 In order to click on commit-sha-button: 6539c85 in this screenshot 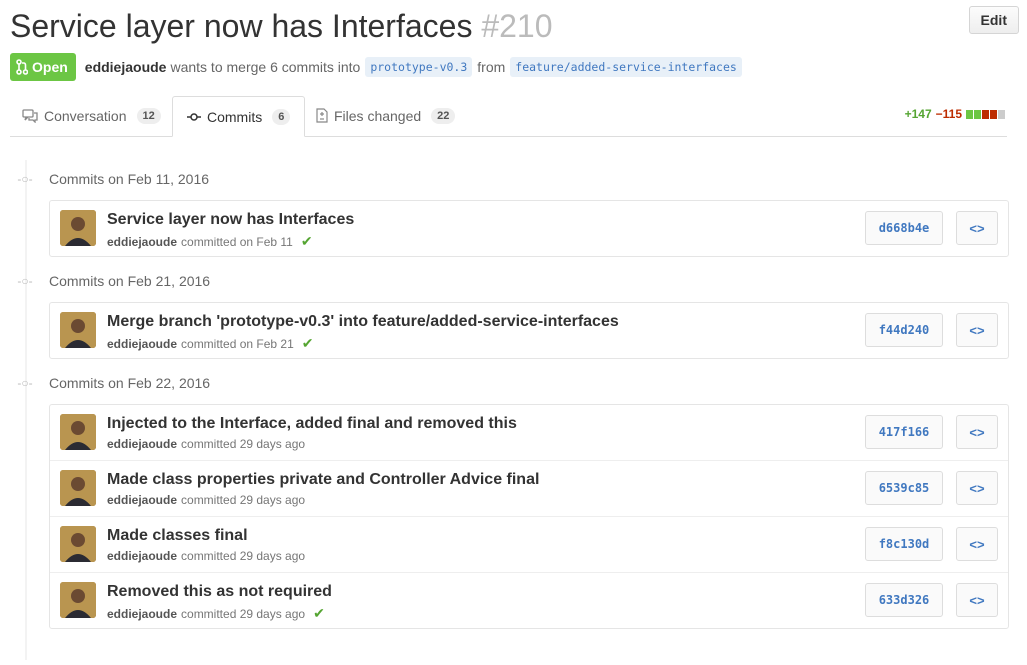, I will do `click(904, 488)`.